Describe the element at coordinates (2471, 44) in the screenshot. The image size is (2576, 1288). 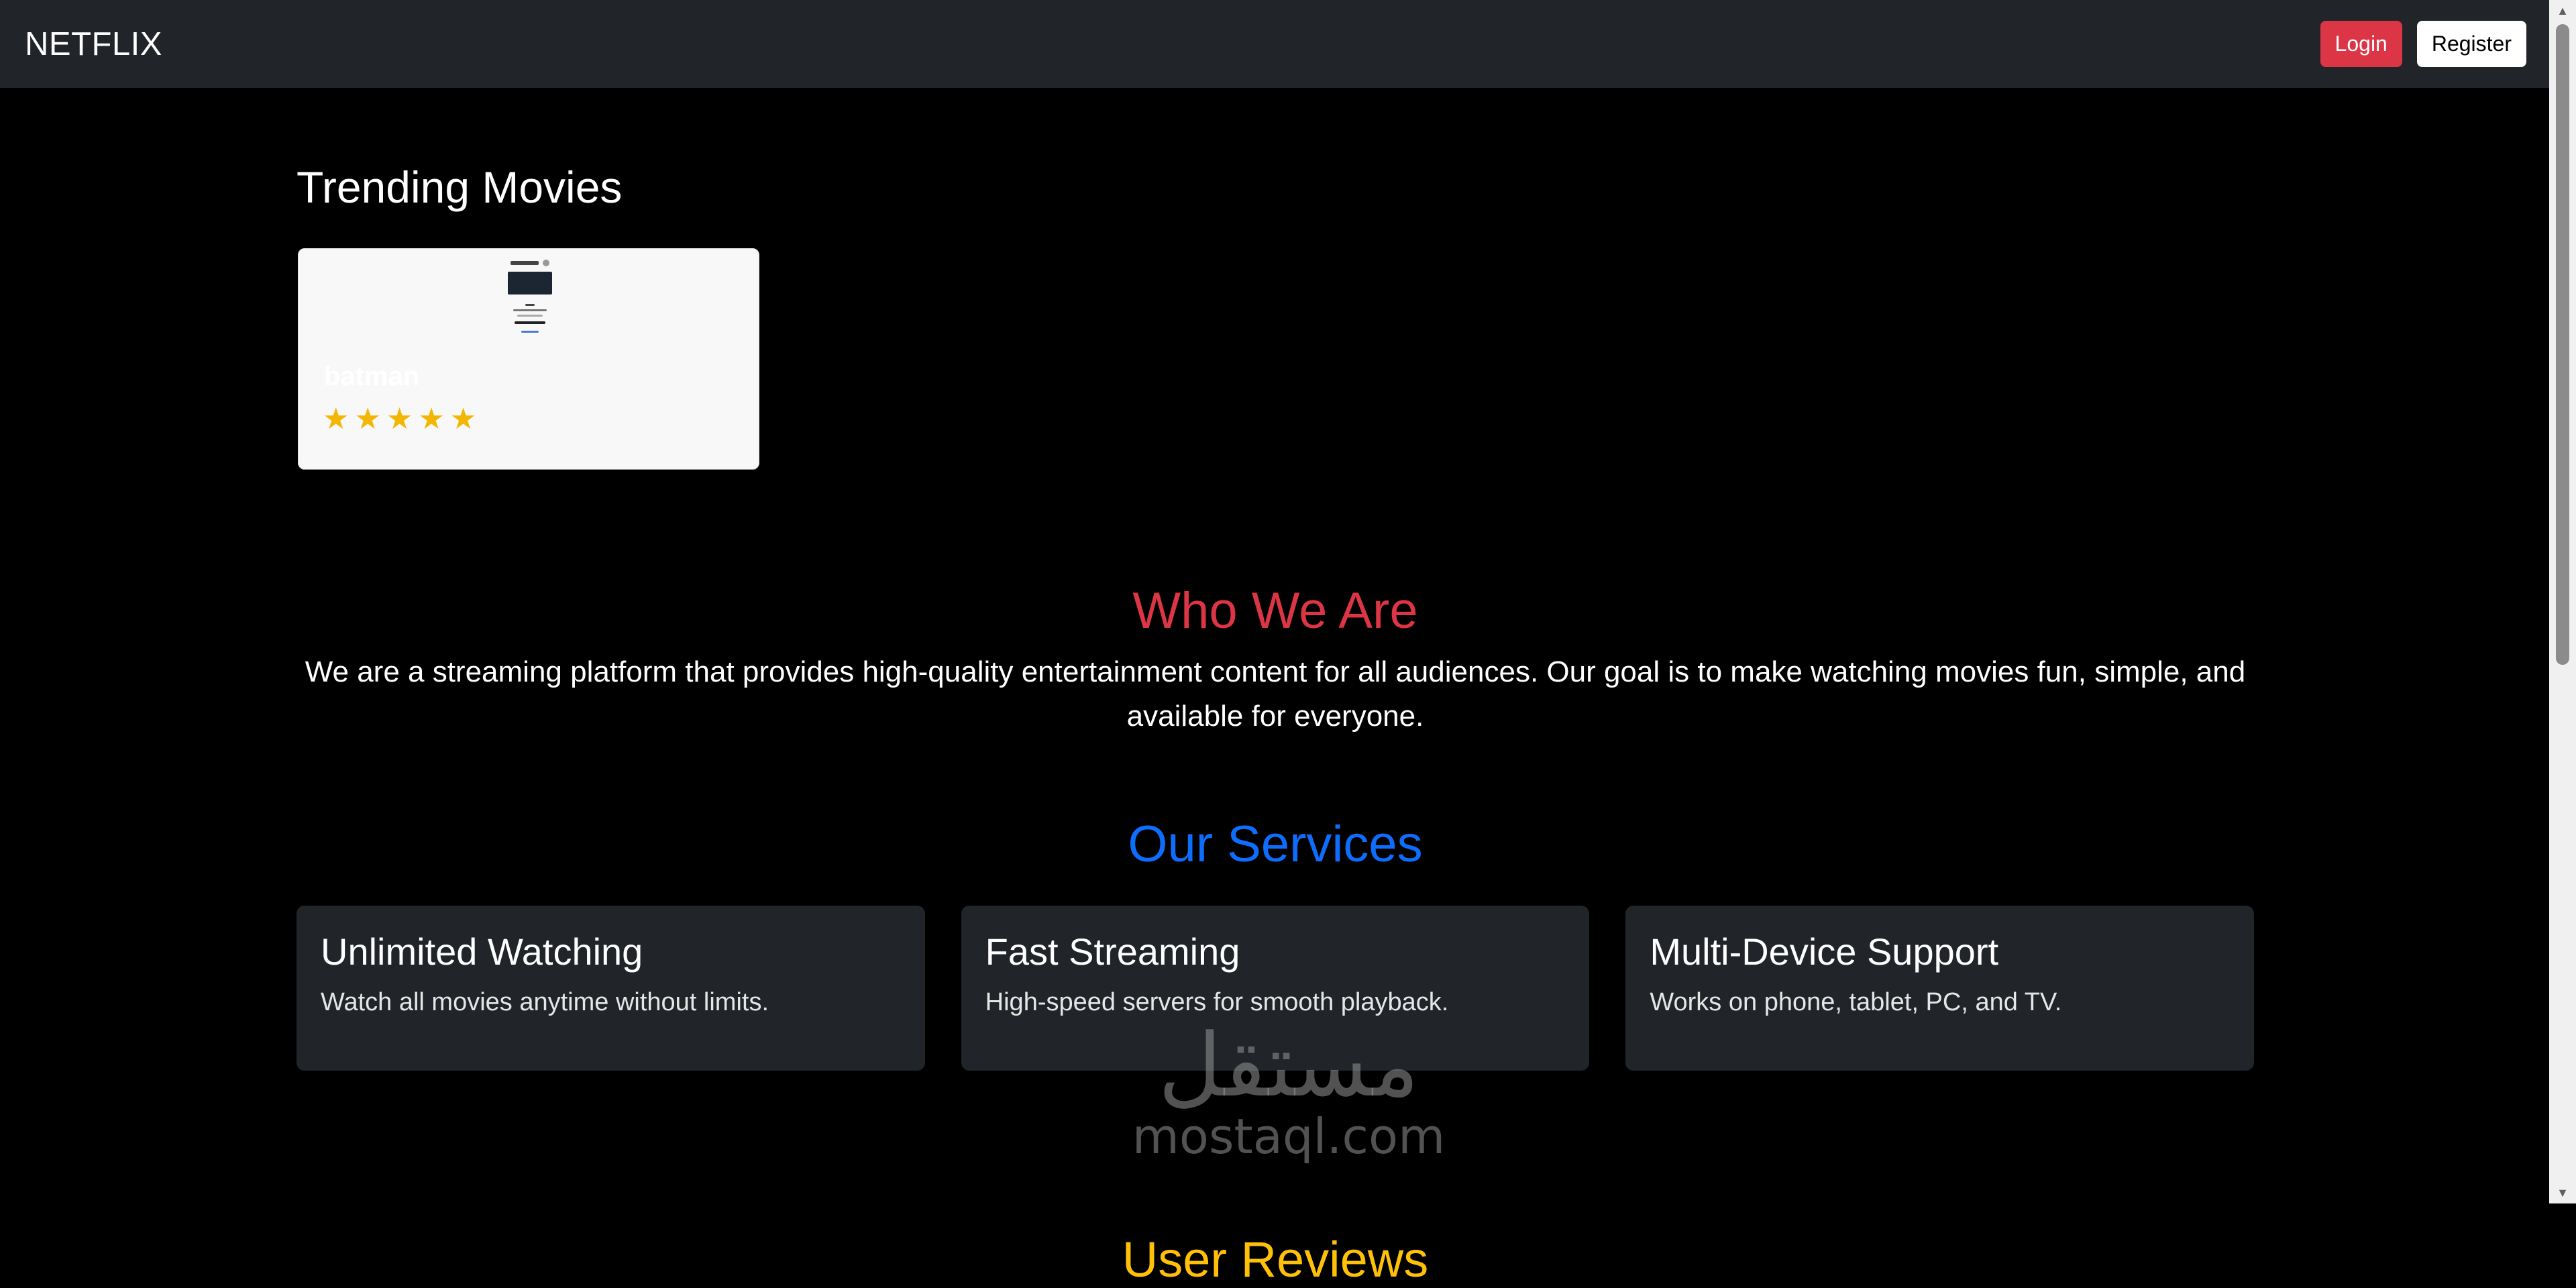
I see `register-button: Register` at that location.